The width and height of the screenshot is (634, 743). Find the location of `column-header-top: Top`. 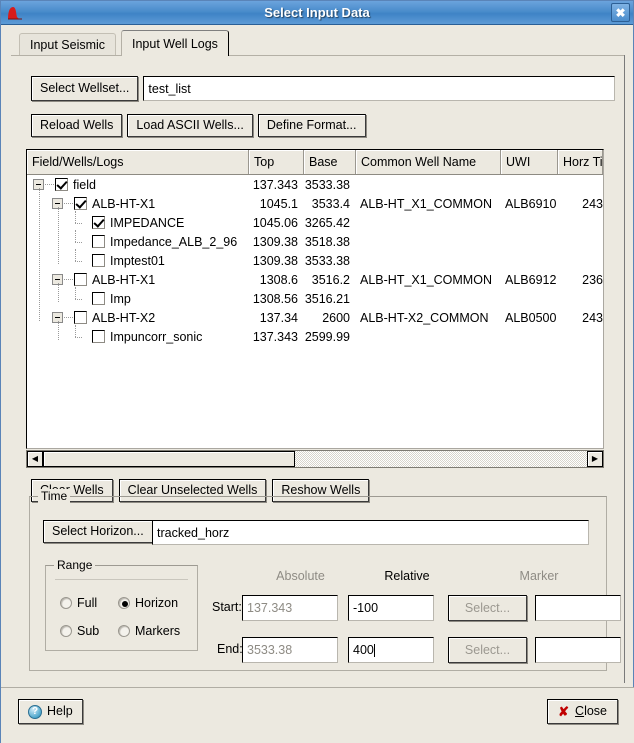

column-header-top: Top is located at coordinates (276, 162).